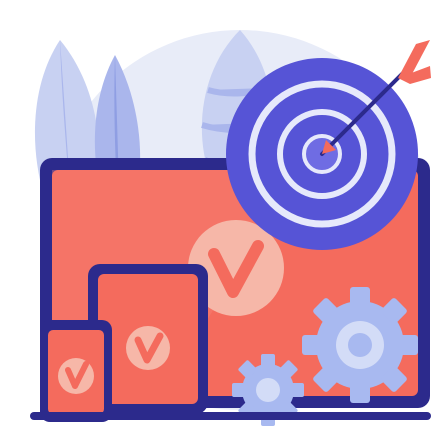  I want to click on gear-icon, so click(360, 345).